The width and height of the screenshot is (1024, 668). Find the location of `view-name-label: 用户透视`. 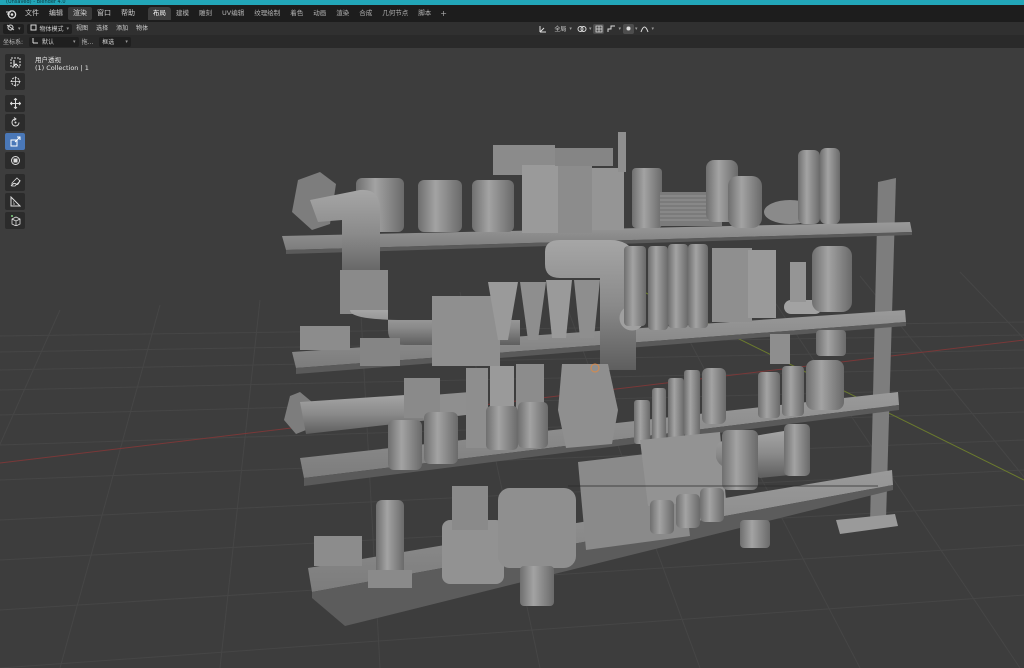

view-name-label: 用户透视 is located at coordinates (48, 60).